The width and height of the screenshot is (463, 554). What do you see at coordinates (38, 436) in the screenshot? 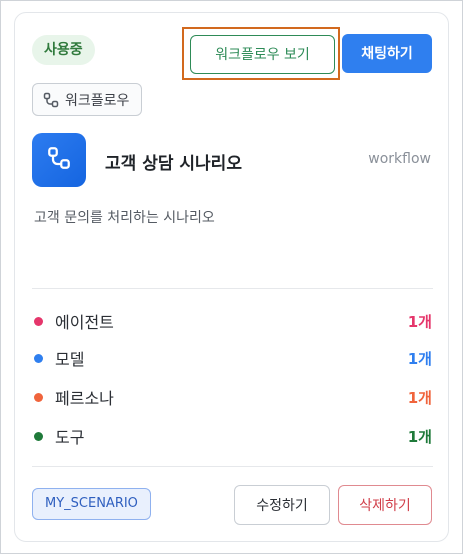
I see `tool-dot` at bounding box center [38, 436].